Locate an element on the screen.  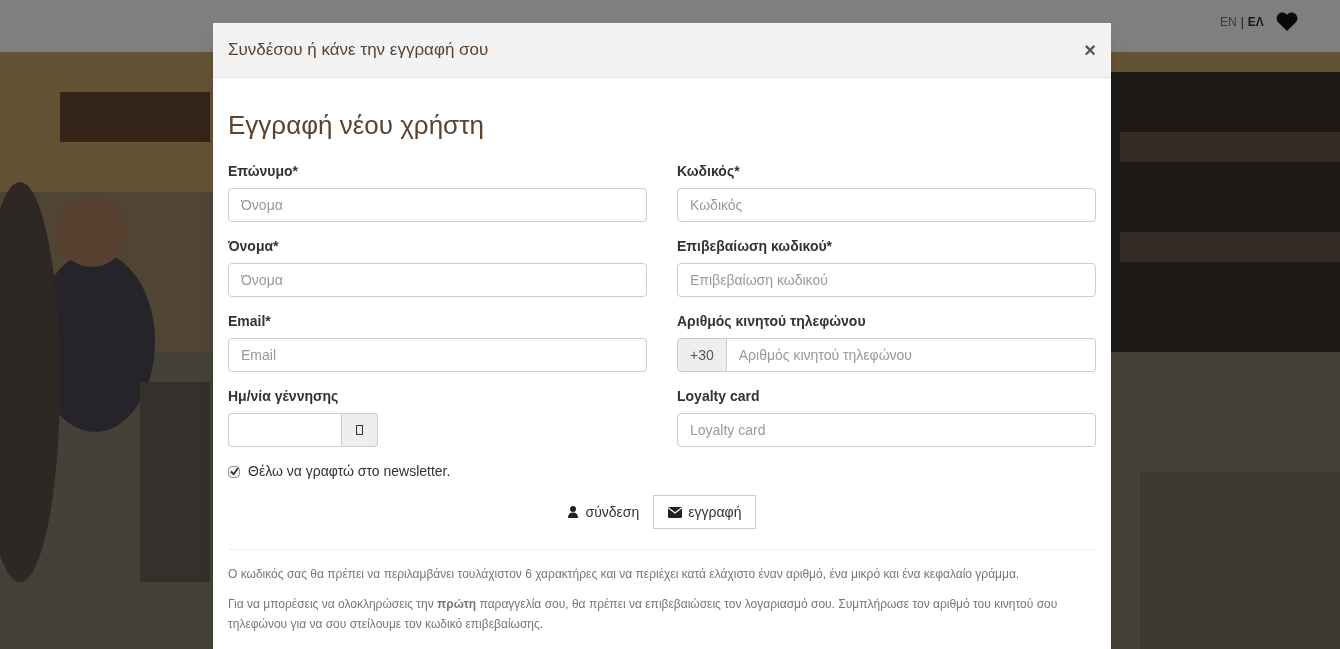
text-input: Loyalty card is located at coordinates (886, 430).